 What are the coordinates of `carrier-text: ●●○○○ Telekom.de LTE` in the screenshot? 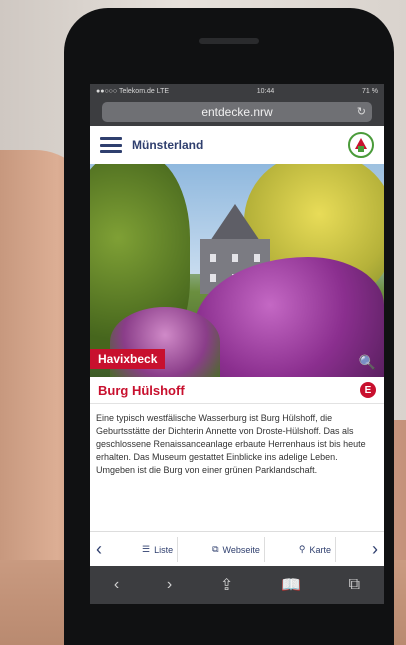 It's located at (133, 91).